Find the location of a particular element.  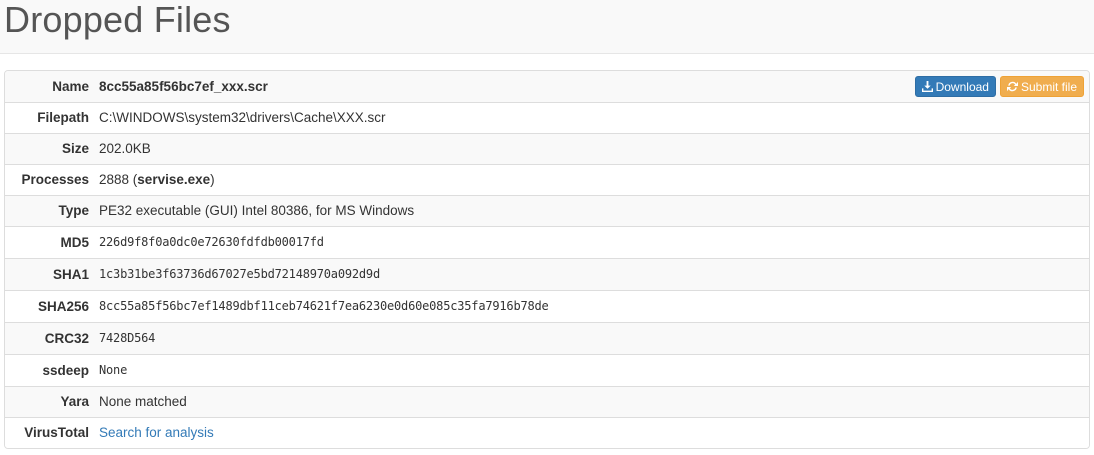

page-header: Dropped Files is located at coordinates (547, 27).